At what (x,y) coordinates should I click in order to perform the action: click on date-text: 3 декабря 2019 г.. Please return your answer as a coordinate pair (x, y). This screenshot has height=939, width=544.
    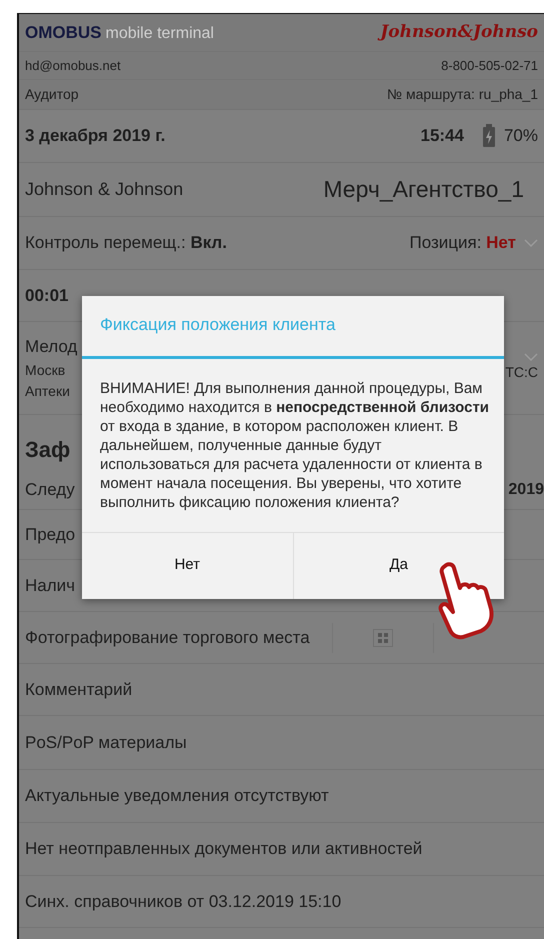
    Looking at the image, I should click on (95, 136).